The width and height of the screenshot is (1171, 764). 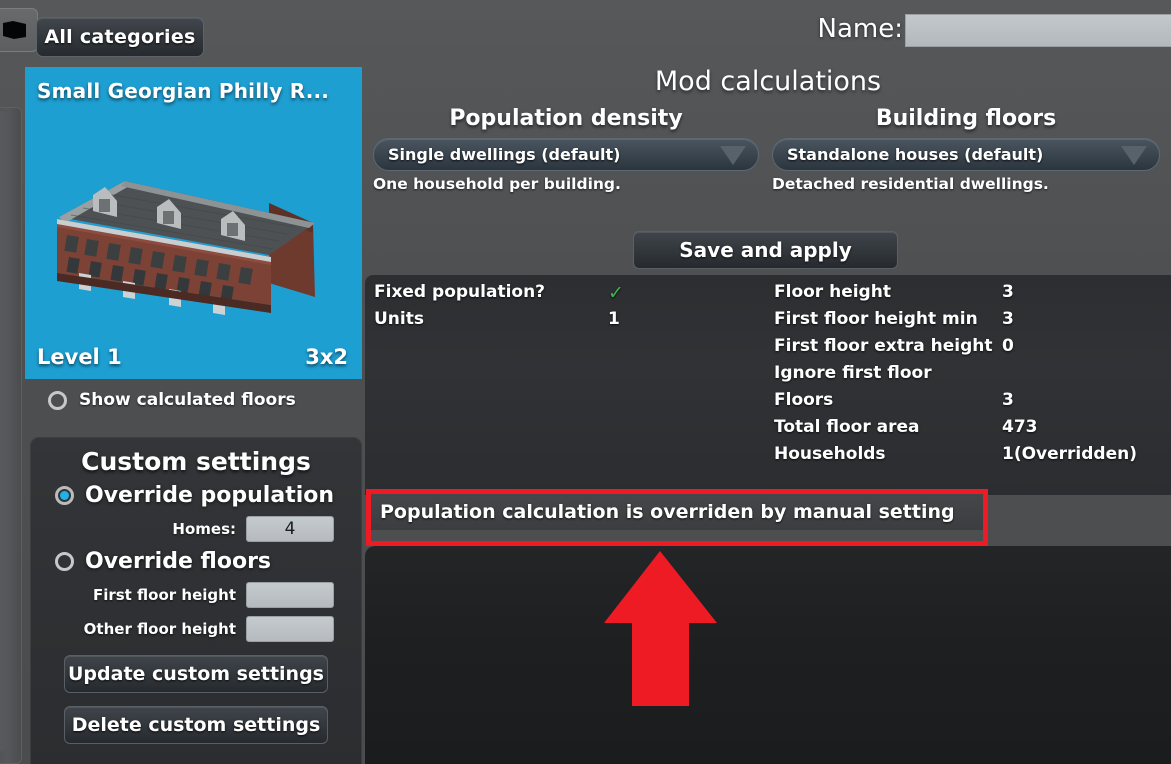 I want to click on population-density-value: Single dwellings (default), so click(x=504, y=154).